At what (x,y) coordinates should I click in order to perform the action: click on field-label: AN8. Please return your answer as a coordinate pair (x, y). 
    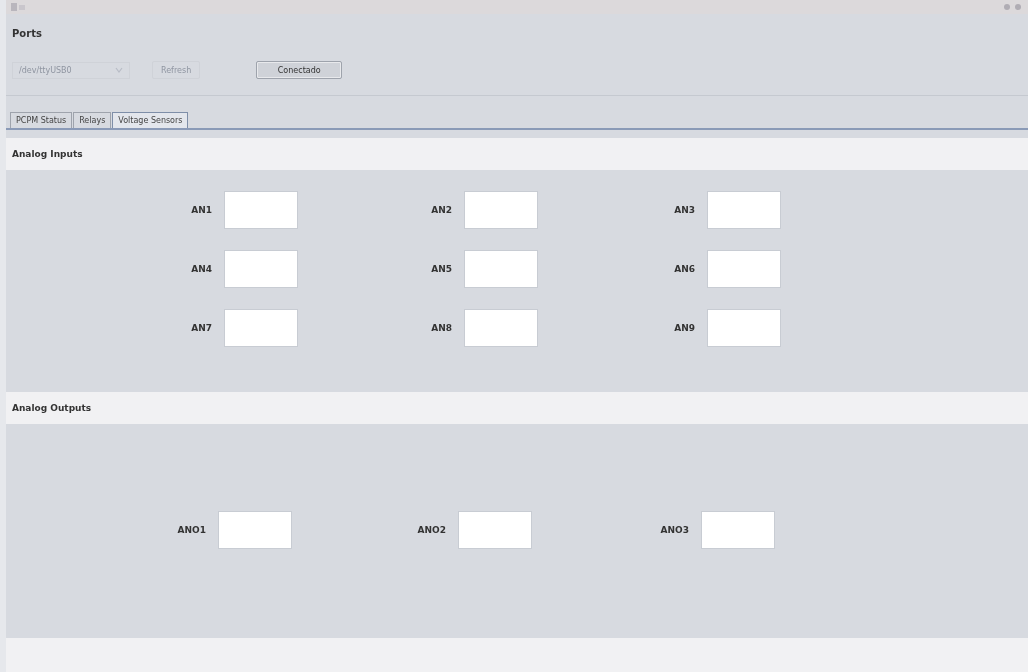
    Looking at the image, I should click on (441, 328).